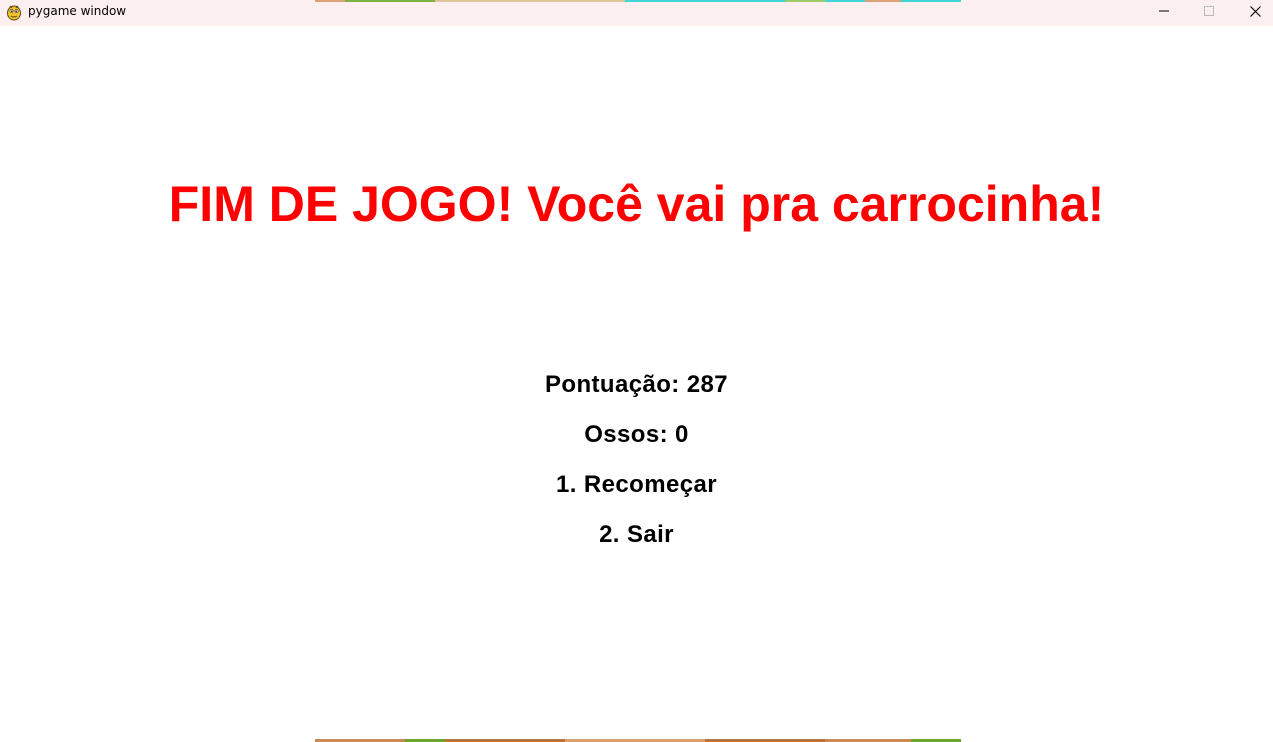 Image resolution: width=1273 pixels, height=742 pixels. I want to click on close-icon, so click(1255, 11).